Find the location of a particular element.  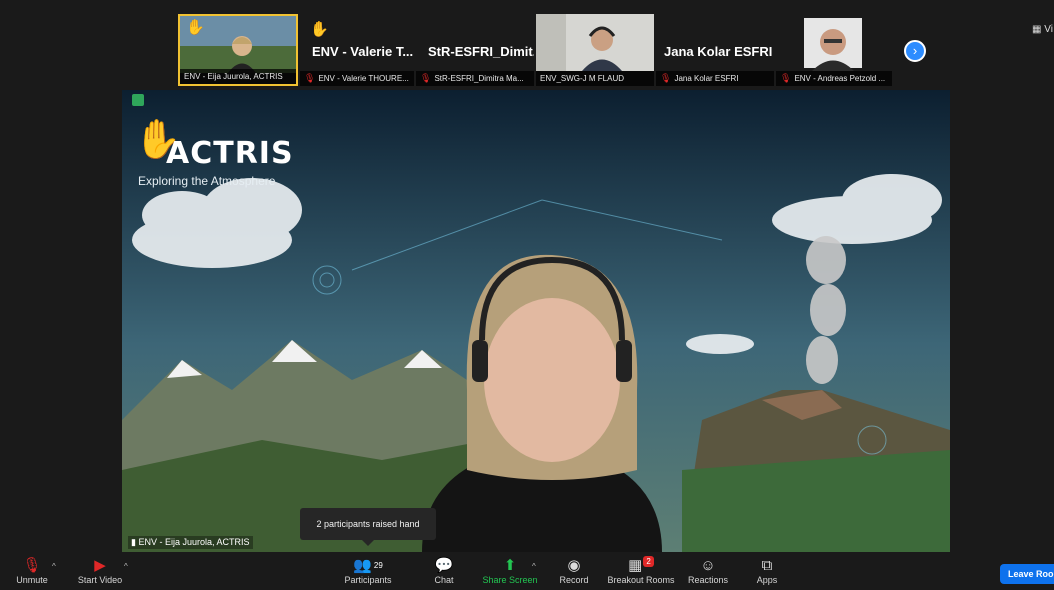

apps-icon: ⧉ is located at coordinates (767, 565).